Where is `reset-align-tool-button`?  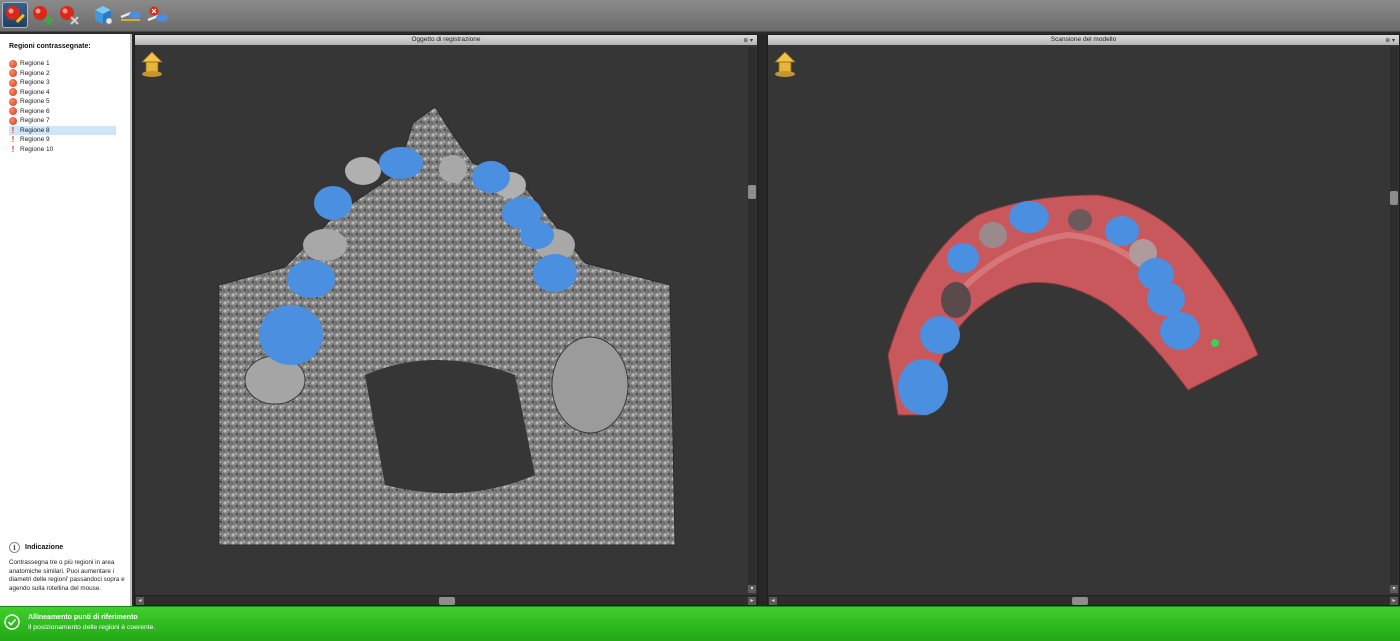 reset-align-tool-button is located at coordinates (158, 15).